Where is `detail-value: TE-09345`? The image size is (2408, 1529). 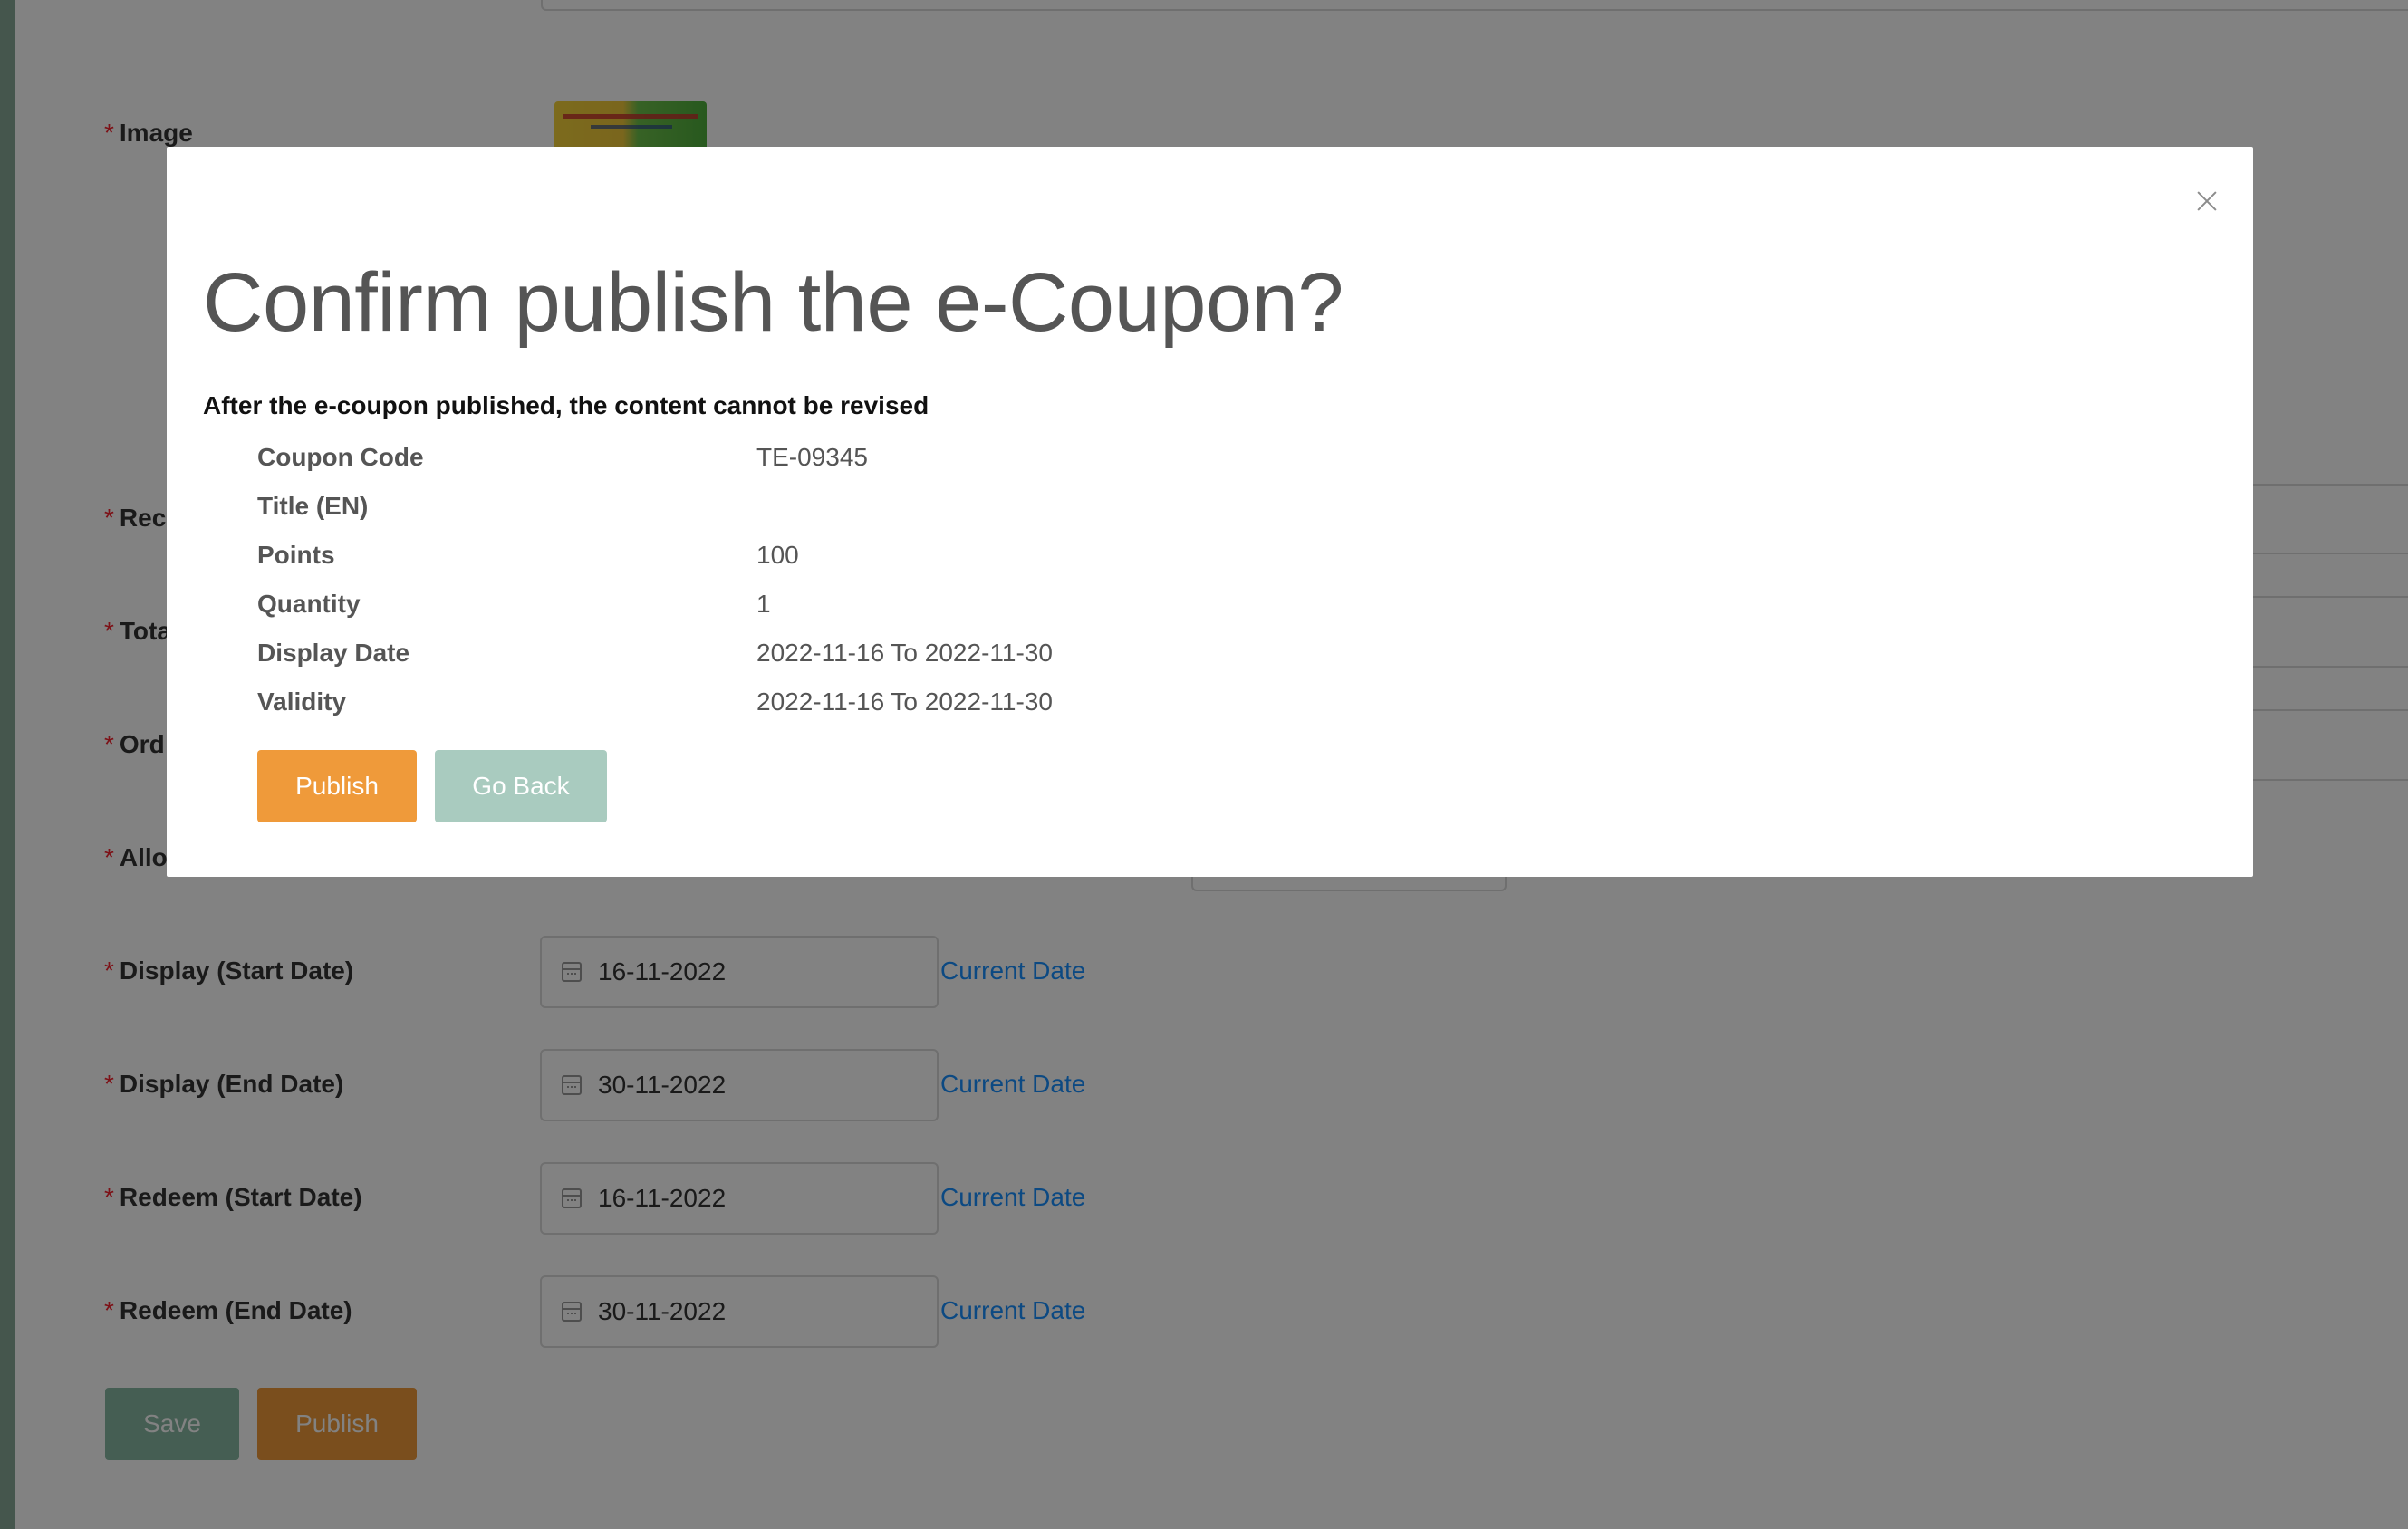 detail-value: TE-09345 is located at coordinates (812, 457).